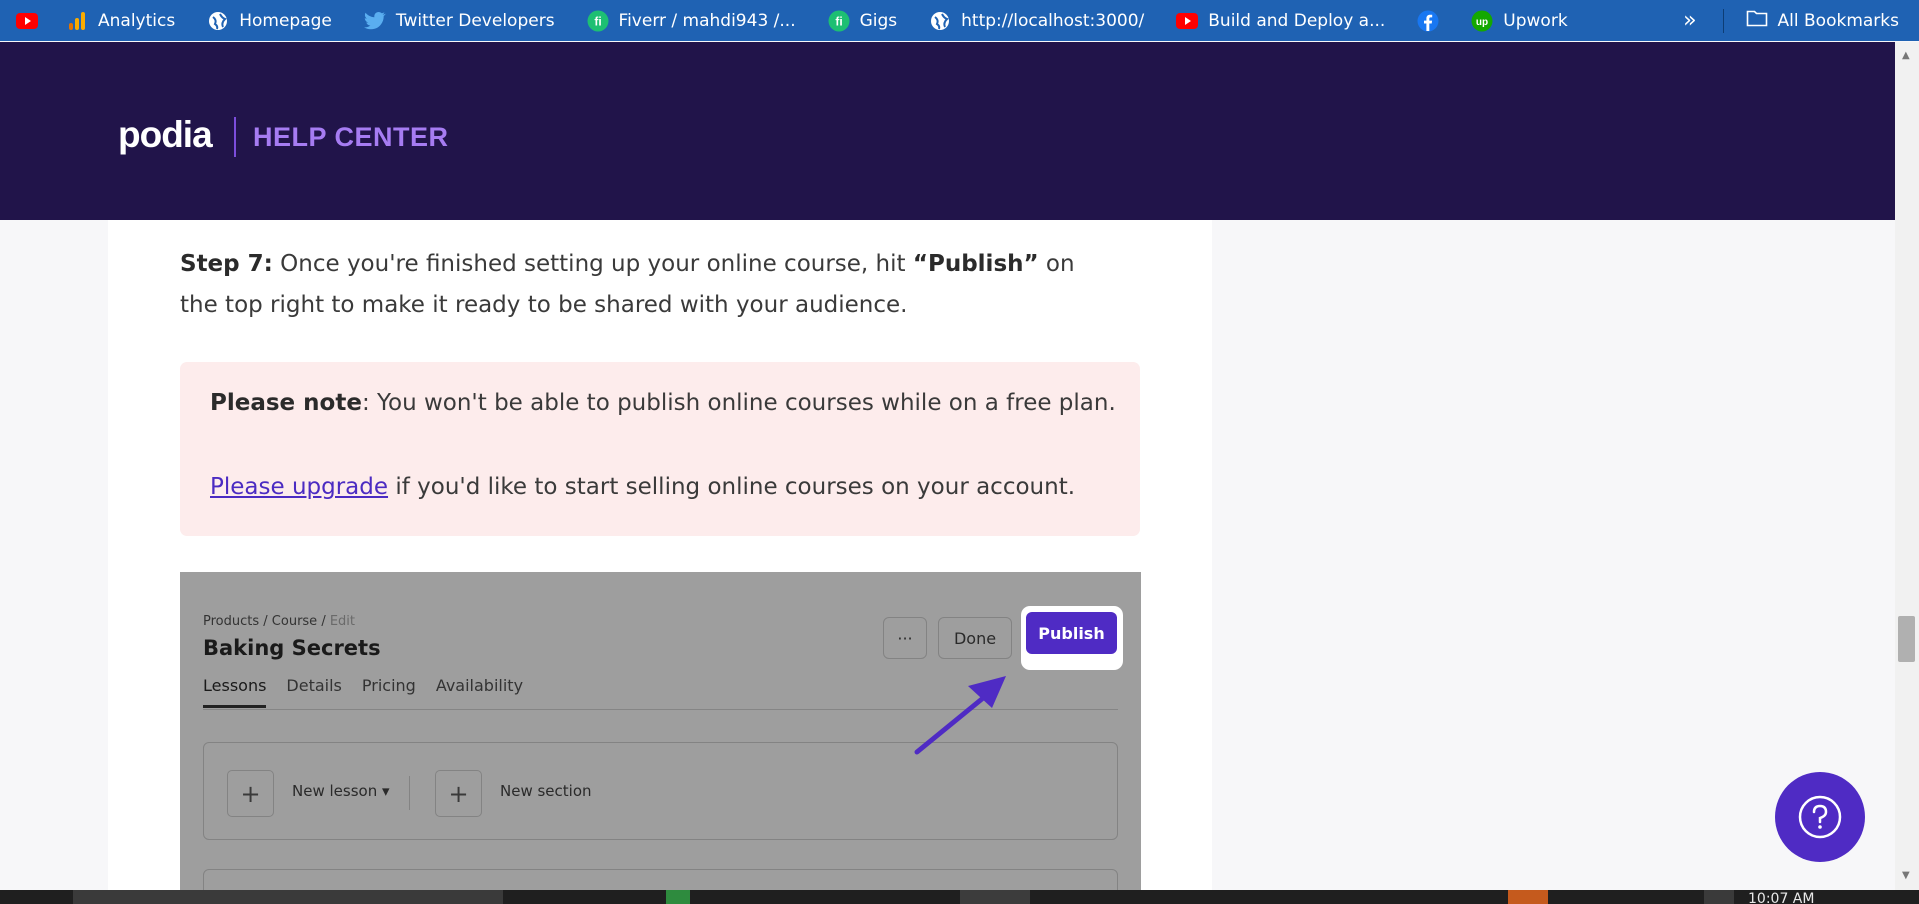 The image size is (1919, 904). What do you see at coordinates (165, 135) in the screenshot?
I see `podia-logo: podia` at bounding box center [165, 135].